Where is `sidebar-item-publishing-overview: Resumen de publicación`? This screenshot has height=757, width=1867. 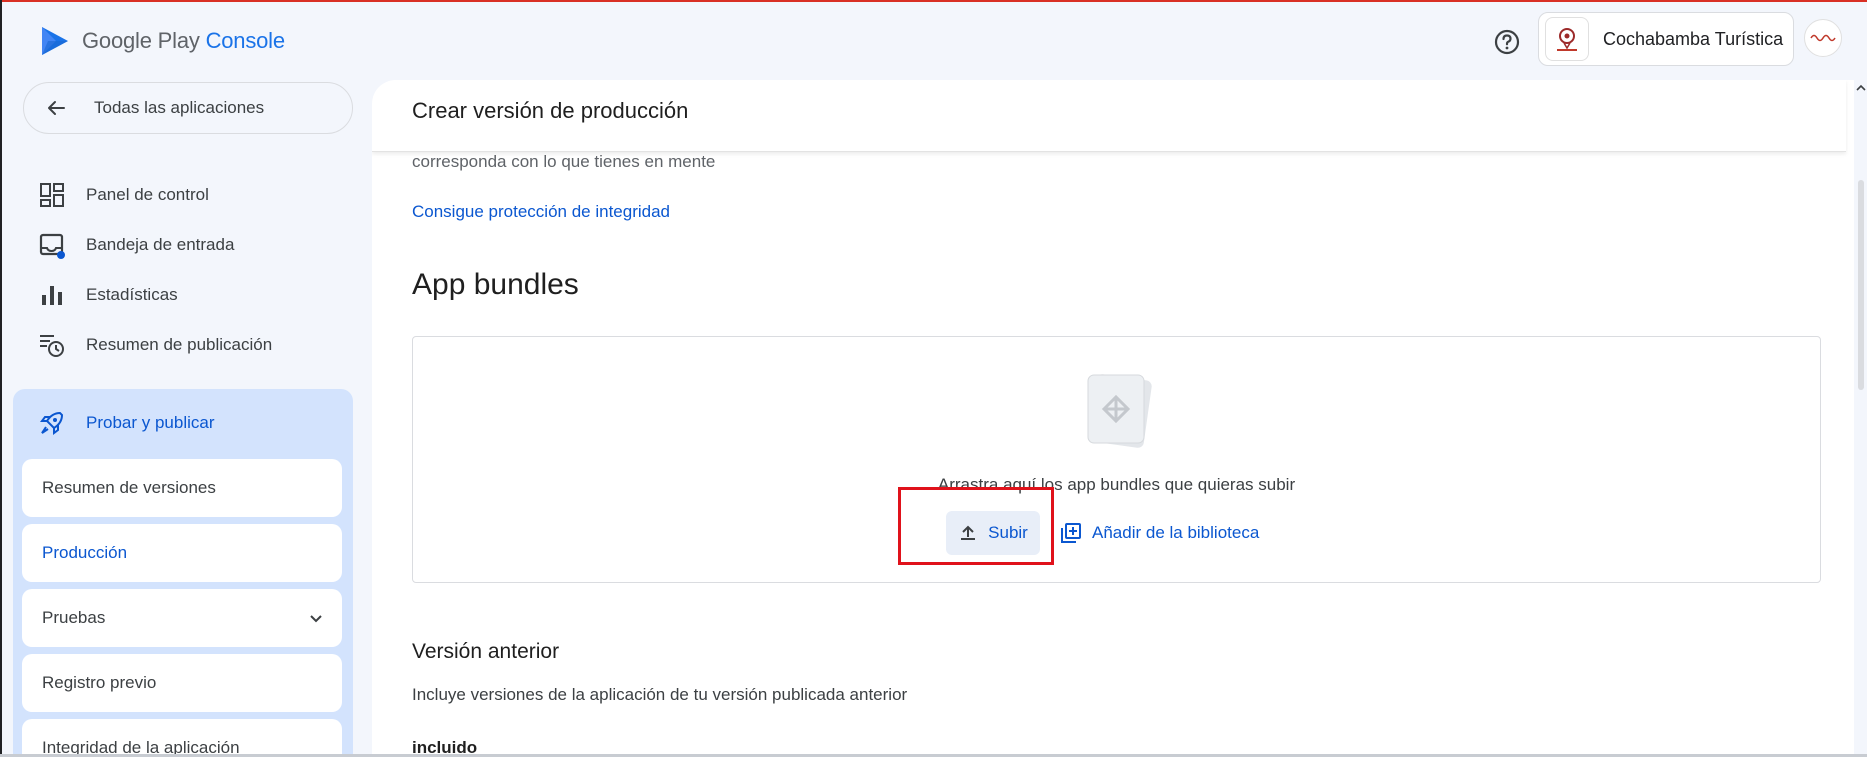
sidebar-item-publishing-overview: Resumen de publicación is located at coordinates (155, 345).